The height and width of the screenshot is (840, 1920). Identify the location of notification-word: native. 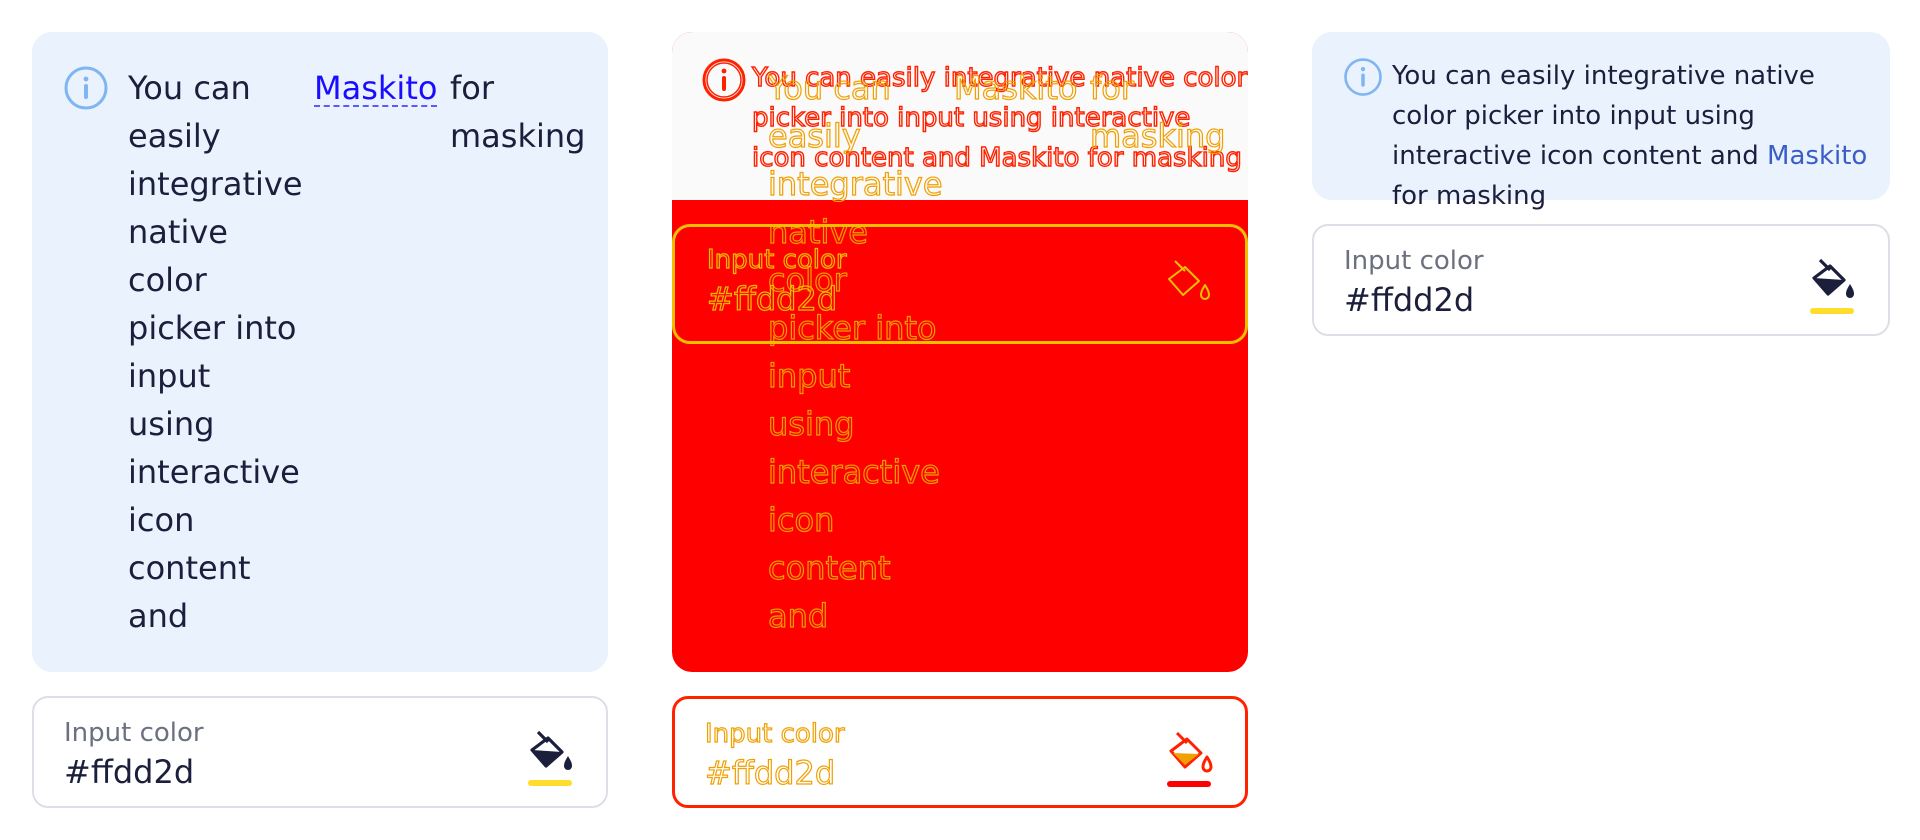
(178, 232).